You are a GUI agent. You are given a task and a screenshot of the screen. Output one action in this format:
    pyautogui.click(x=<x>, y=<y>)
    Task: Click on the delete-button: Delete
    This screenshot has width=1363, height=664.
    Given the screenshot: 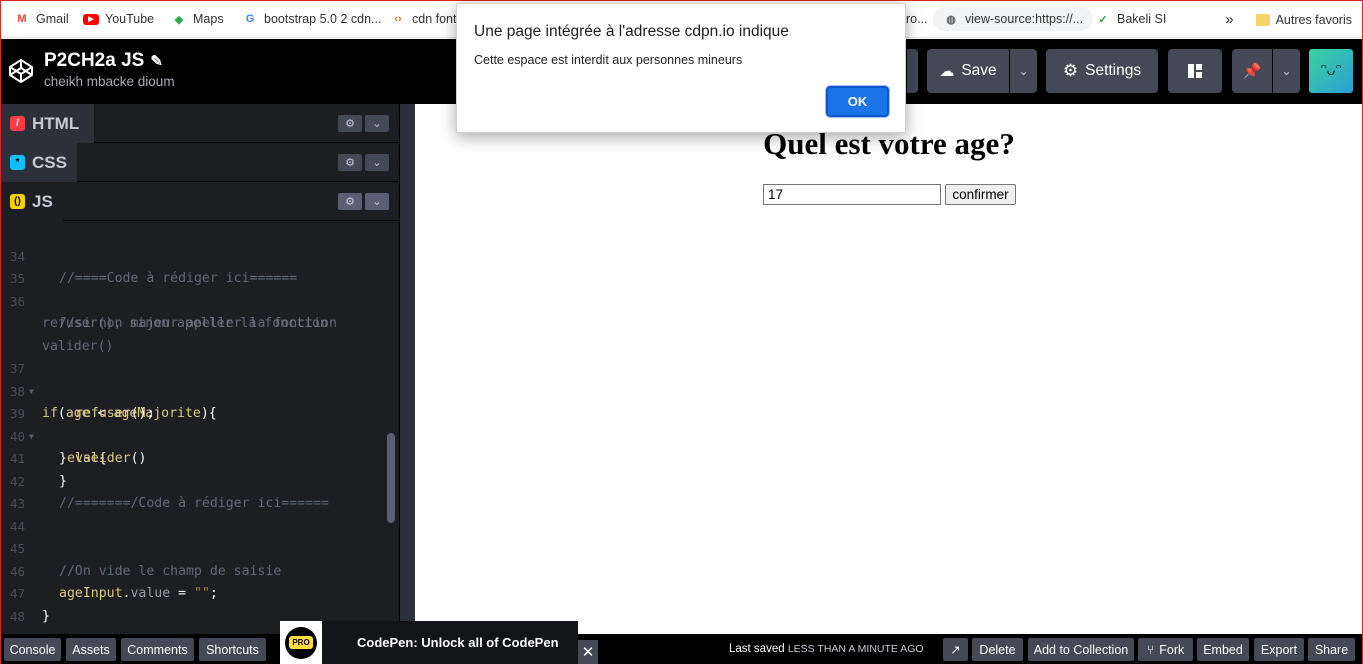 What is the action you would take?
    pyautogui.click(x=997, y=649)
    